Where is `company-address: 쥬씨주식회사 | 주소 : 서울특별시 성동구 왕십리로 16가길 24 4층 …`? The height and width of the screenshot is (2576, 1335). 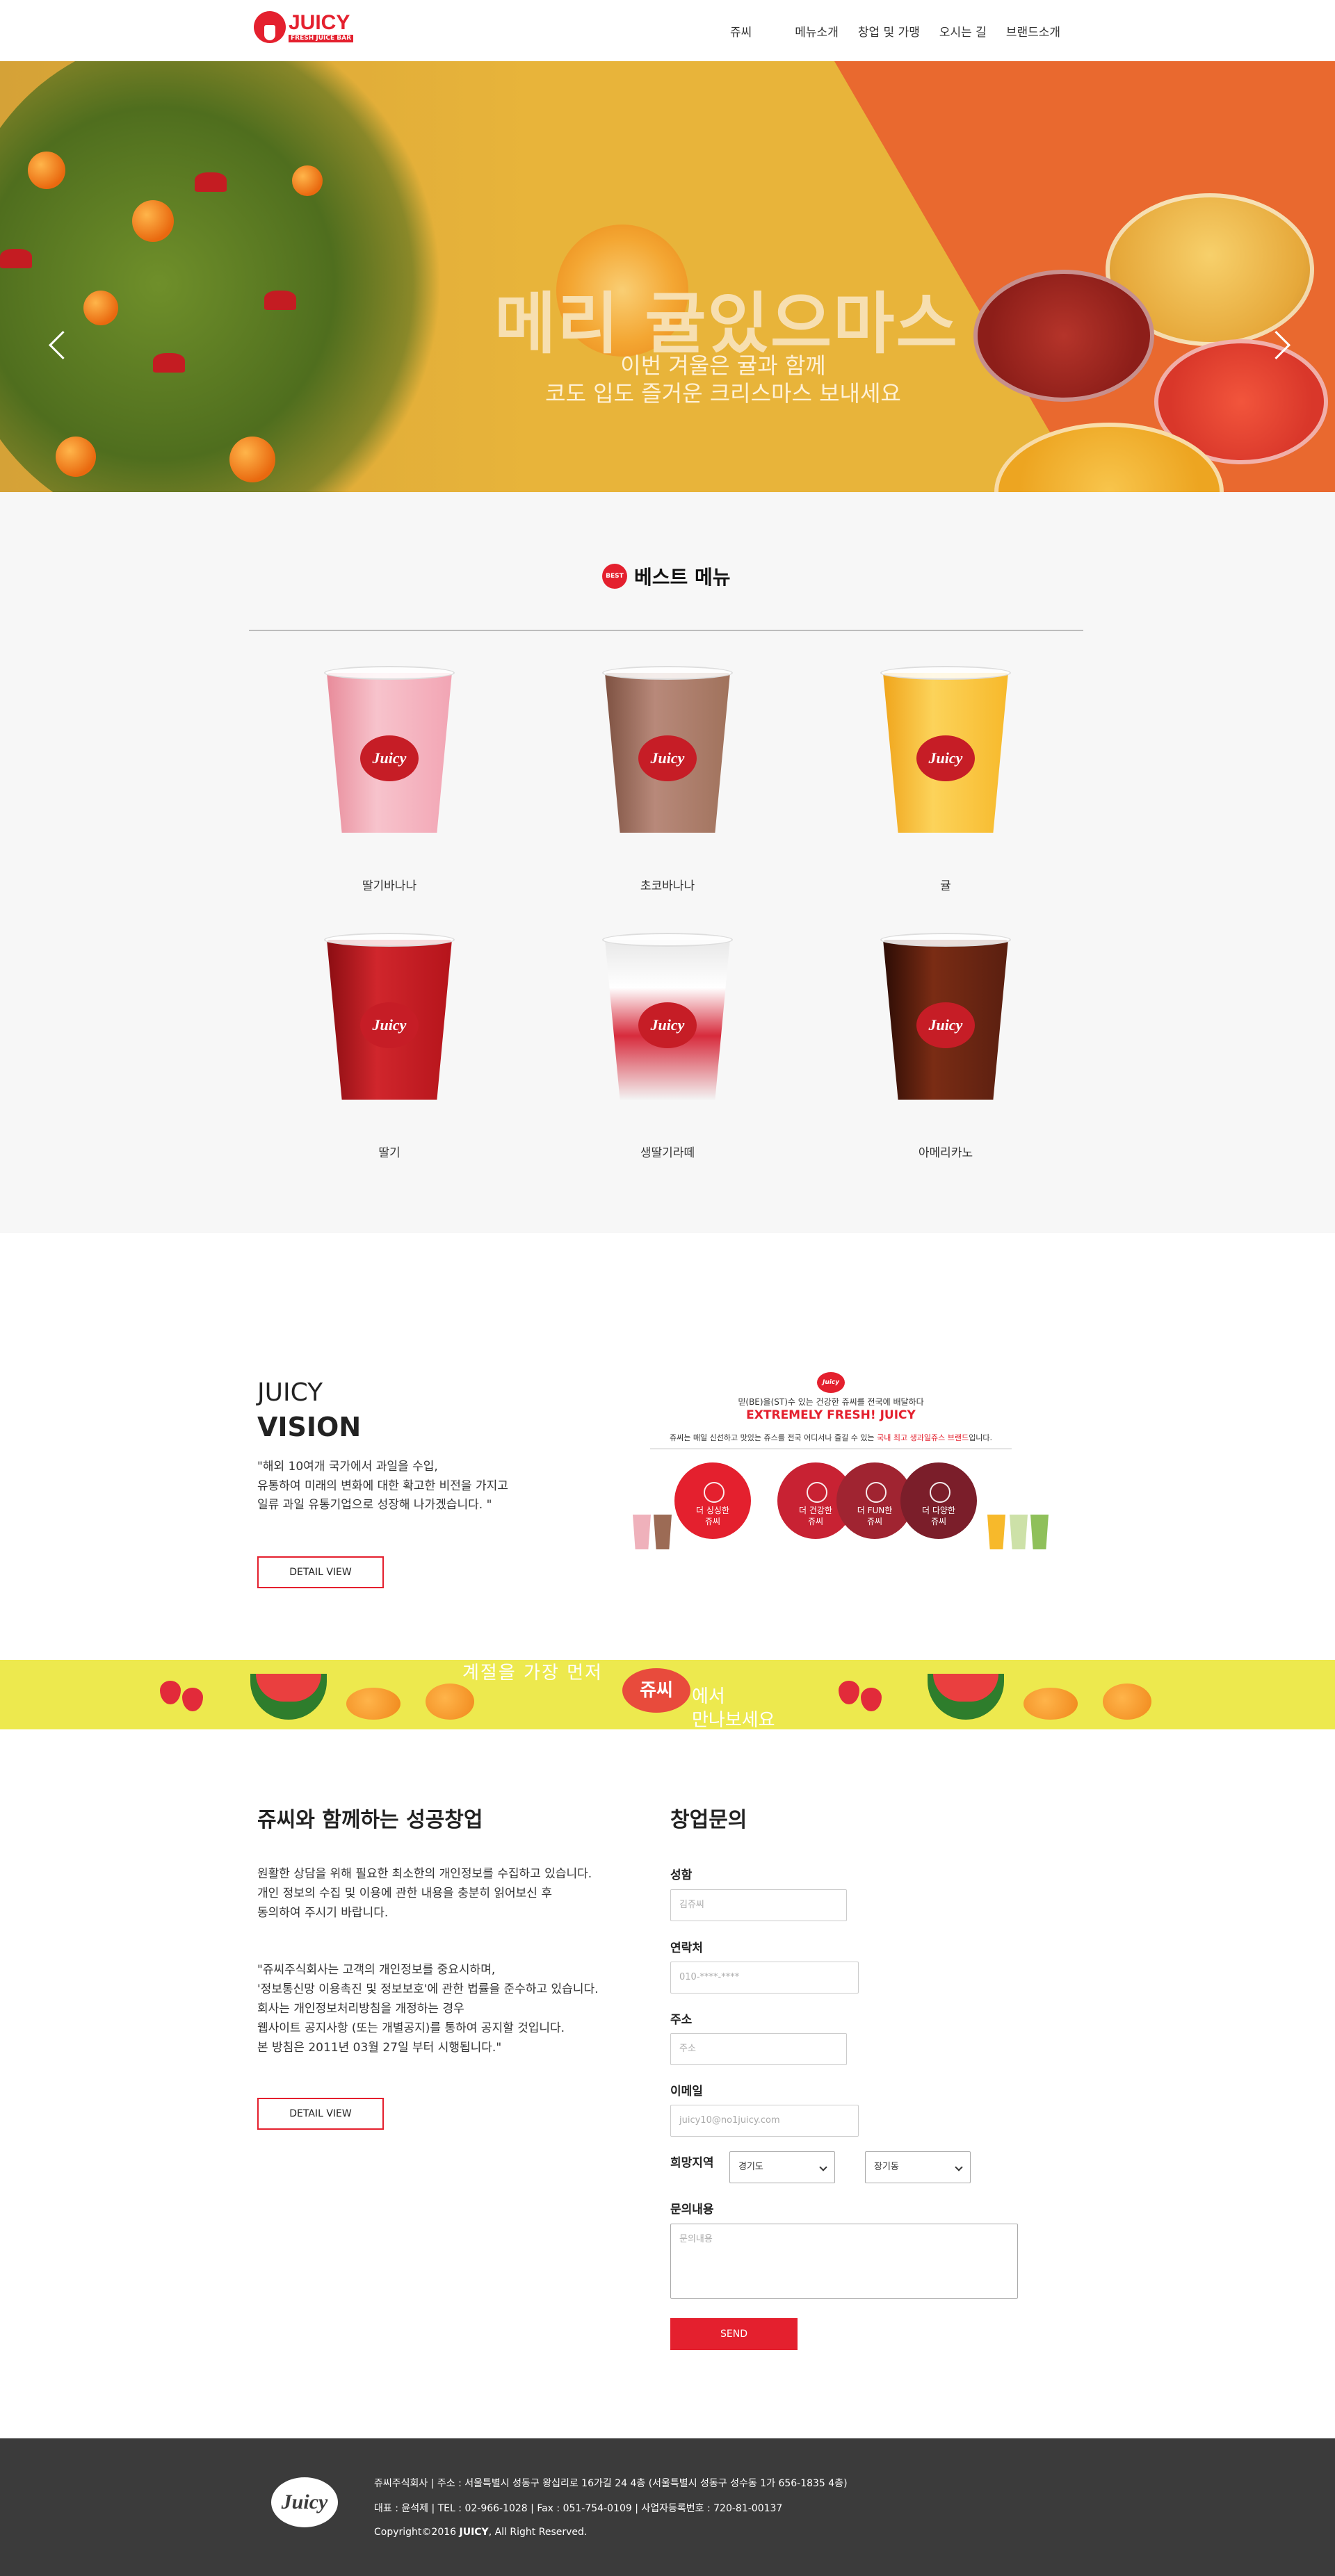
company-address: 쥬씨주식회사 | 주소 : 서울특별시 성동구 왕십리로 16가길 24 4층 … is located at coordinates (611, 2483).